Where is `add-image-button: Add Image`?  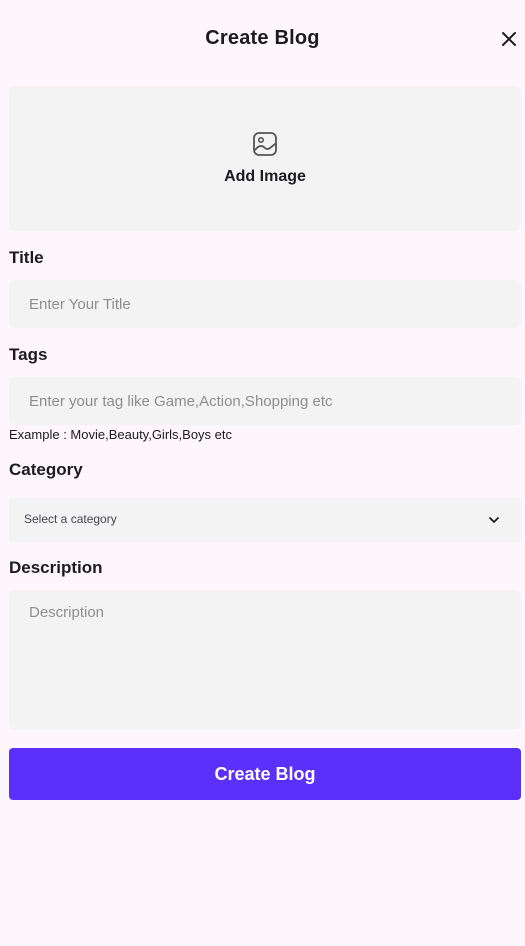
add-image-button: Add Image is located at coordinates (265, 158).